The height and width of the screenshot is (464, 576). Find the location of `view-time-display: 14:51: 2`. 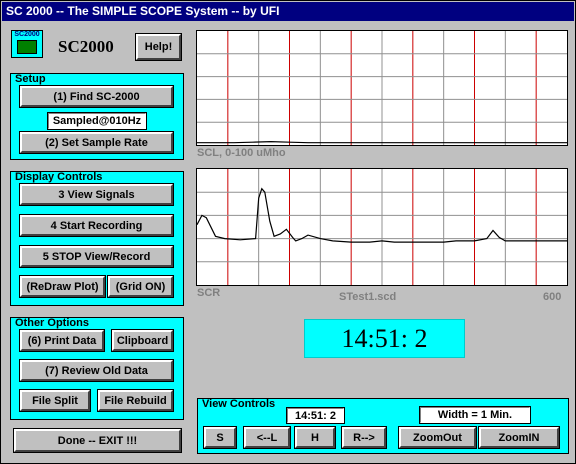

view-time-display: 14:51: 2 is located at coordinates (315, 415).